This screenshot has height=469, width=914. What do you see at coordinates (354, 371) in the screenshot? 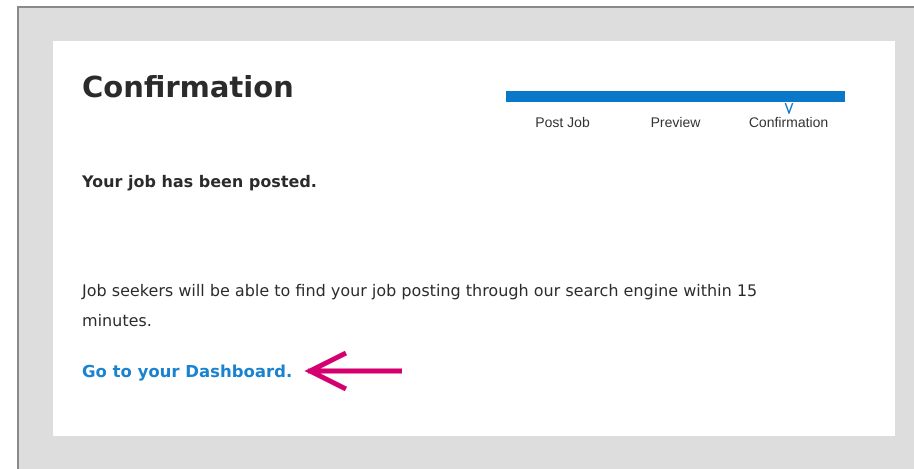
I see `arrow-icon` at bounding box center [354, 371].